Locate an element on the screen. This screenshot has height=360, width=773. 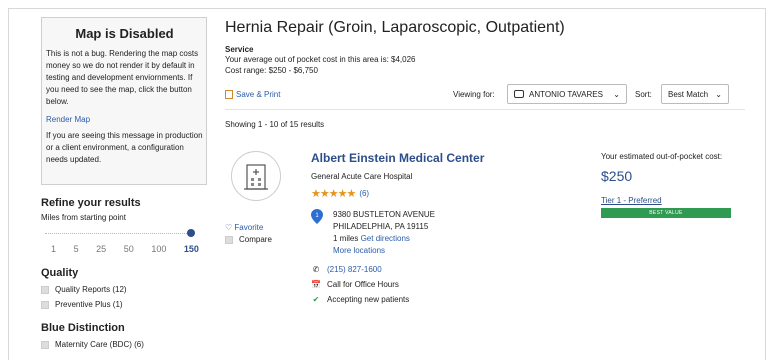
slider-thumb is located at coordinates (191, 233).